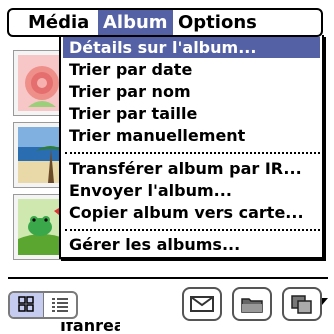 This screenshot has height=334, width=334. Describe the element at coordinates (191, 135) in the screenshot. I see `menu-item-sort-manually: Trier manuellement` at that location.